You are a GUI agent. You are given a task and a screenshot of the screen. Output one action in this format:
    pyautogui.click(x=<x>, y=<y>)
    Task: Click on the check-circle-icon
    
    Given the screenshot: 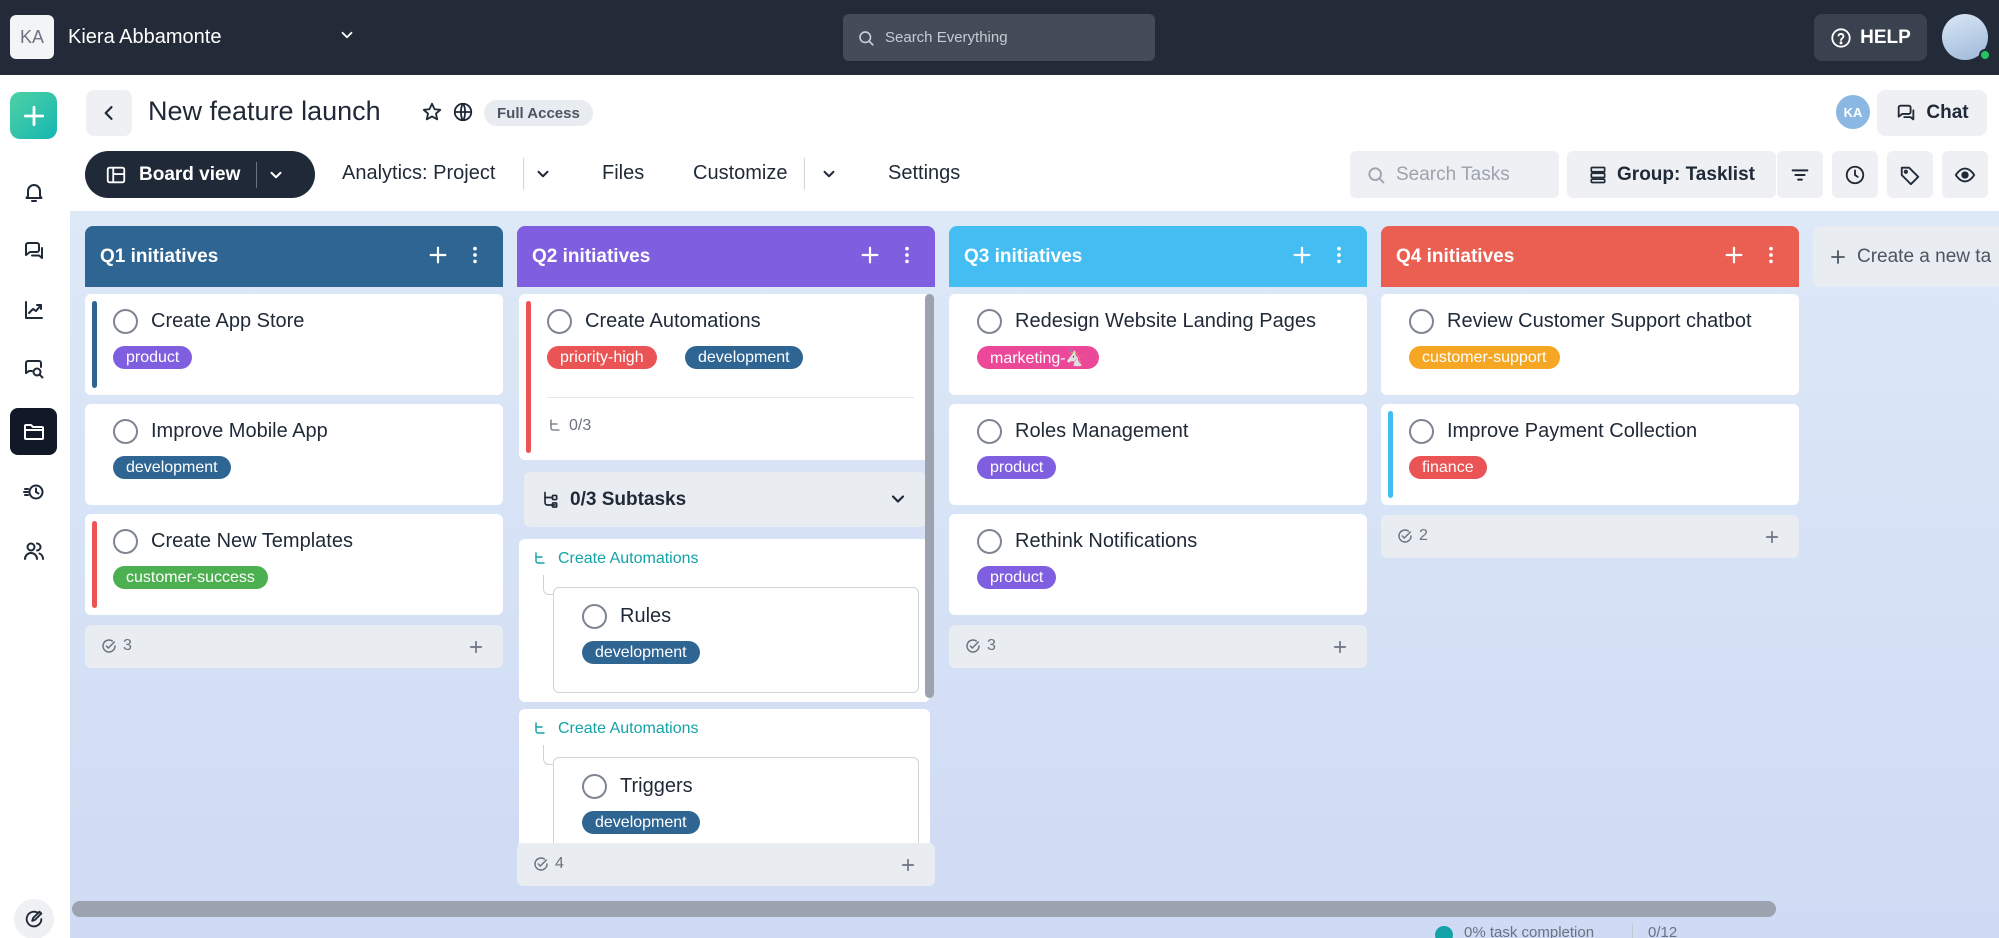 What is the action you would take?
    pyautogui.click(x=1405, y=536)
    